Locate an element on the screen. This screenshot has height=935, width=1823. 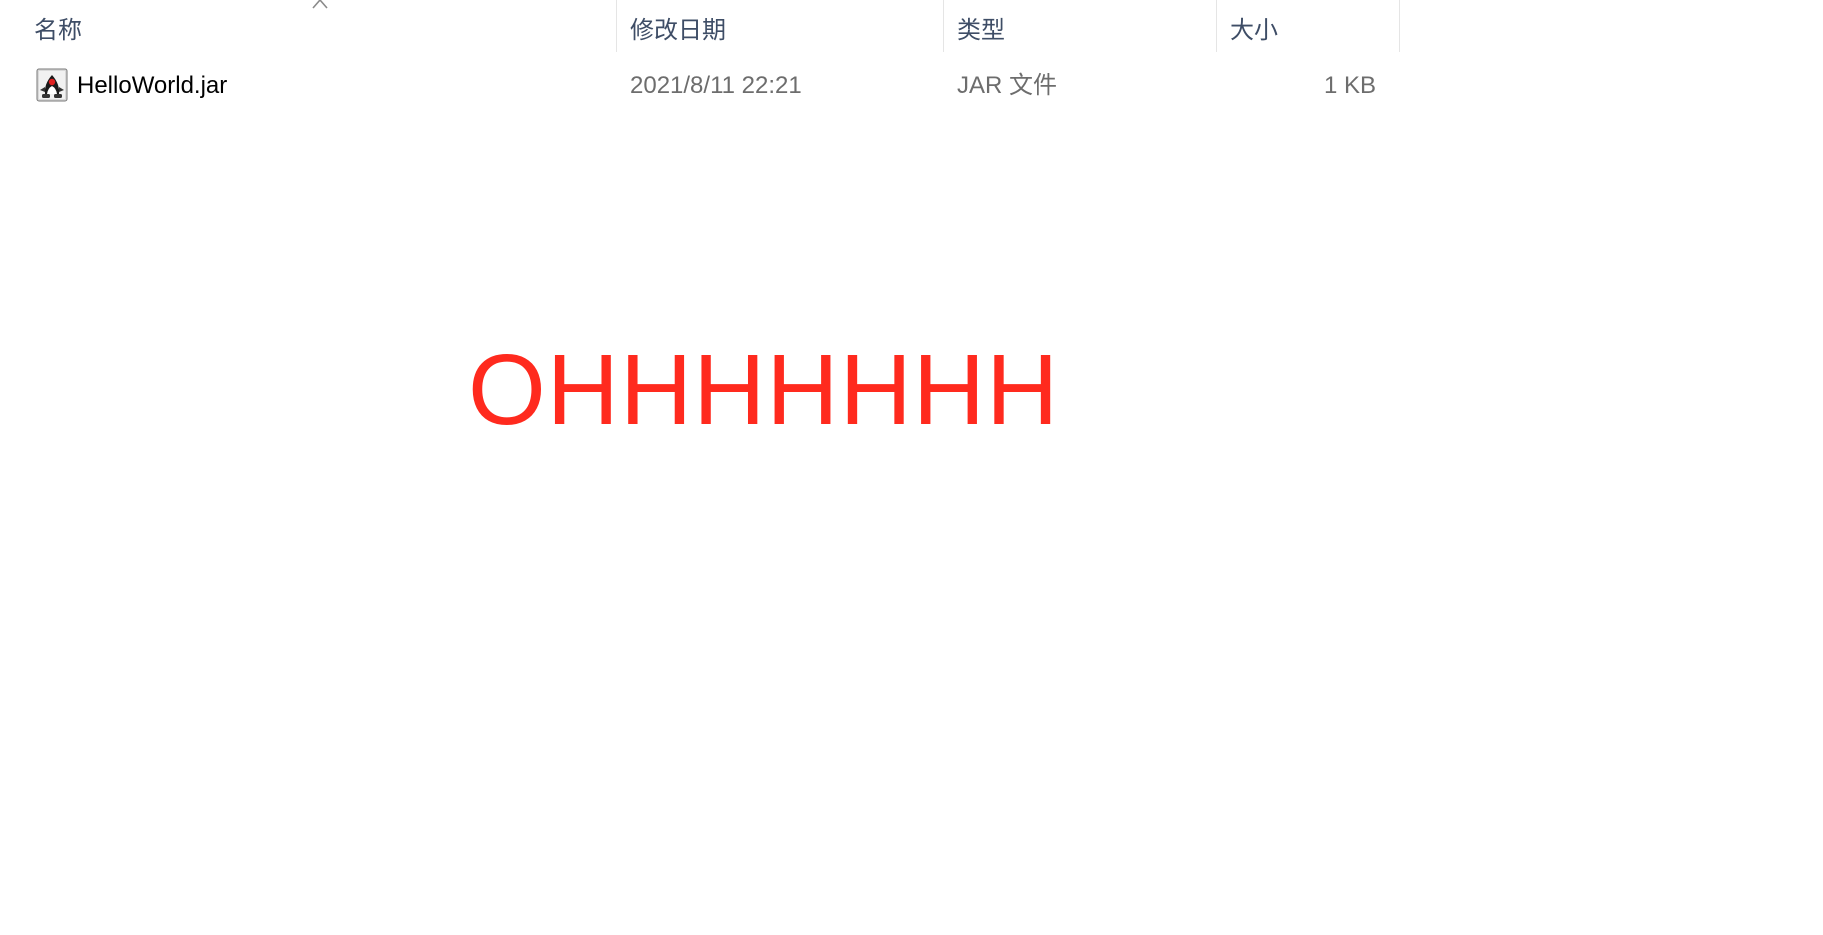
file-type: JAR 文件 is located at coordinates (1007, 85).